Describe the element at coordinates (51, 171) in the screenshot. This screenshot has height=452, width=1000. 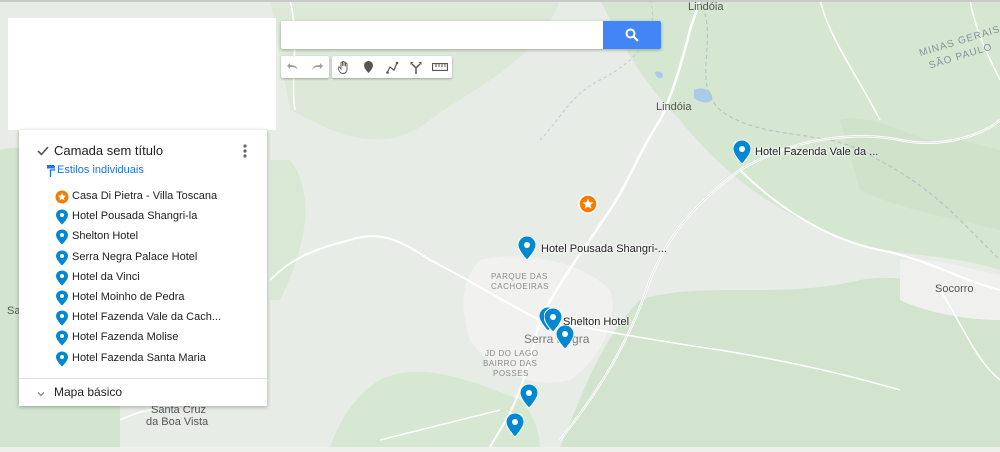
I see `paint-roller-icon` at that location.